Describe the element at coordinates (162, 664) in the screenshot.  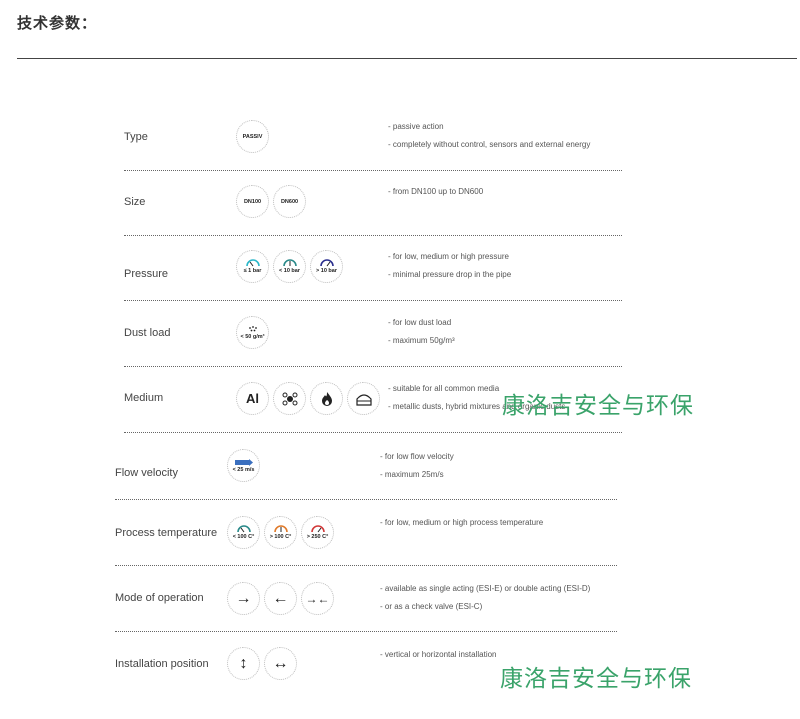
I see `row-label-installation-position: Installation position` at that location.